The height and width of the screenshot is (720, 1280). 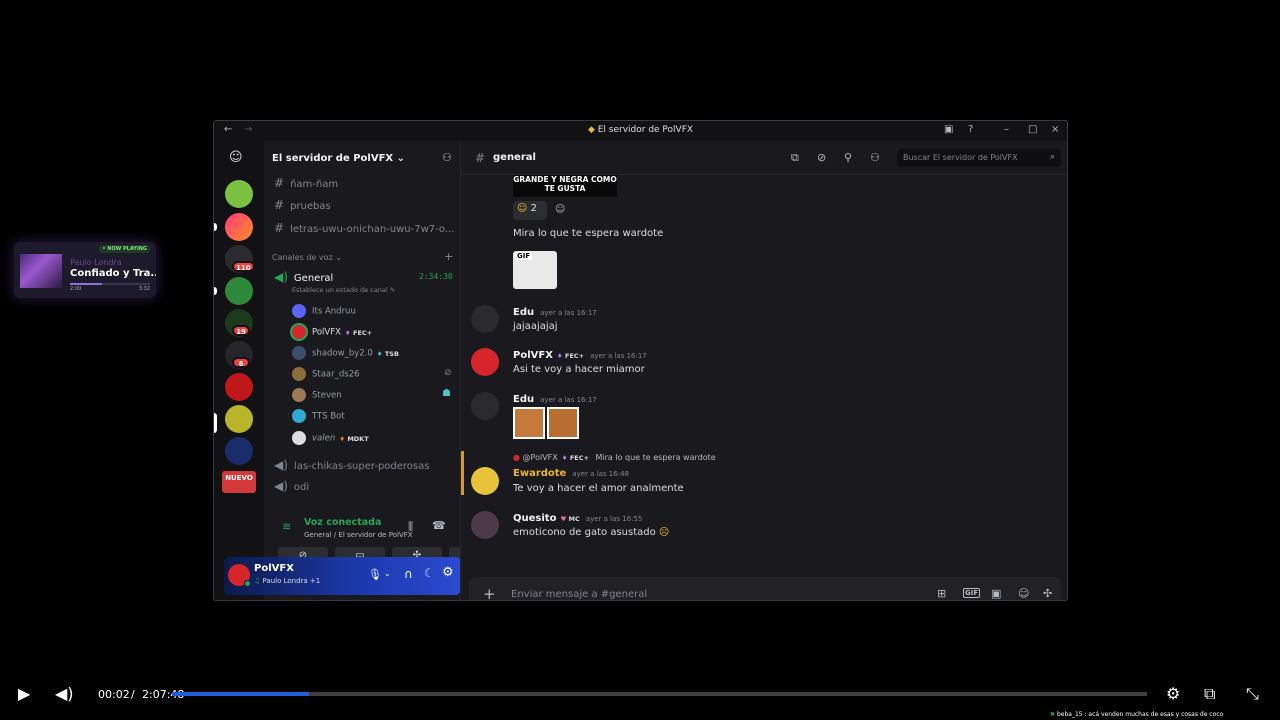 I want to click on now-playing-total: 3:32, so click(x=144, y=289).